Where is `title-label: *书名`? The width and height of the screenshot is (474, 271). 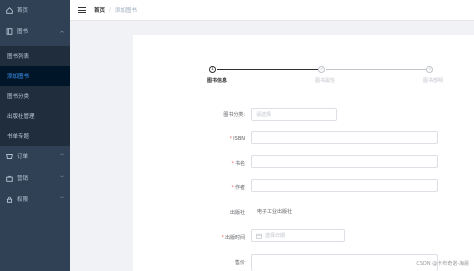
title-label: *书名 is located at coordinates (238, 164).